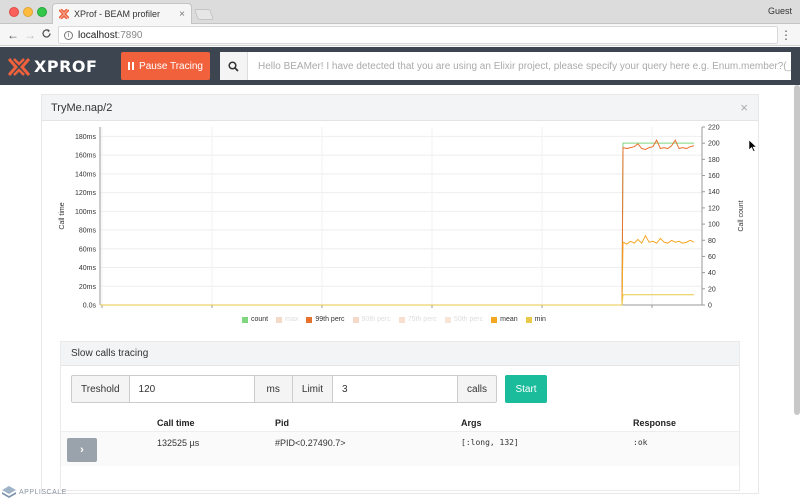 The image size is (800, 500). What do you see at coordinates (519, 66) in the screenshot?
I see `query-search-input` at bounding box center [519, 66].